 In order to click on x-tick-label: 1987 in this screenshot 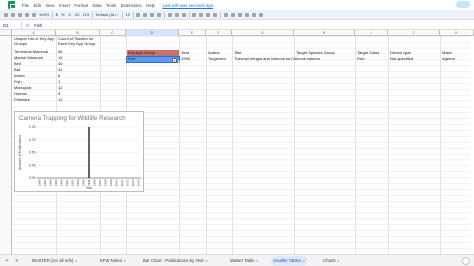, I will do `click(45, 182)`.